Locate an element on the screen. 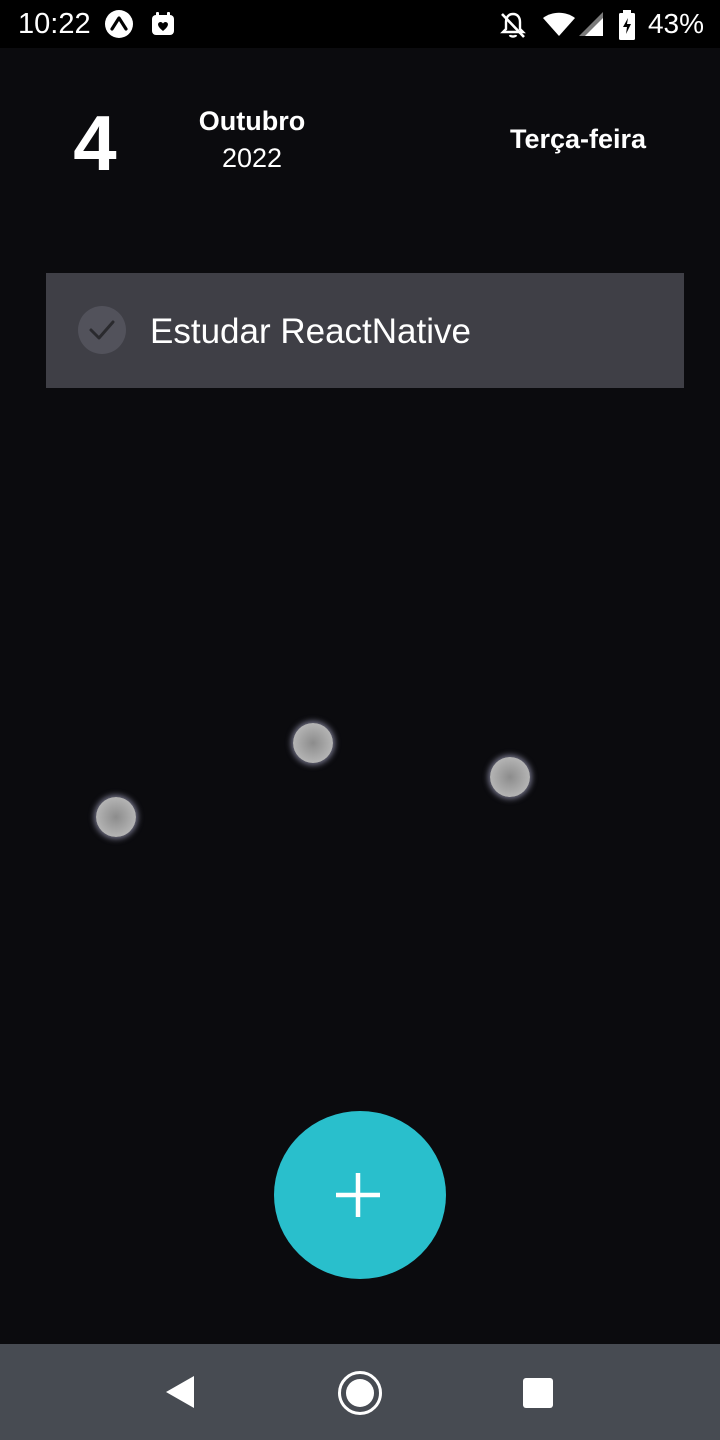 The width and height of the screenshot is (720, 1440). wifi-icon is located at coordinates (559, 26).